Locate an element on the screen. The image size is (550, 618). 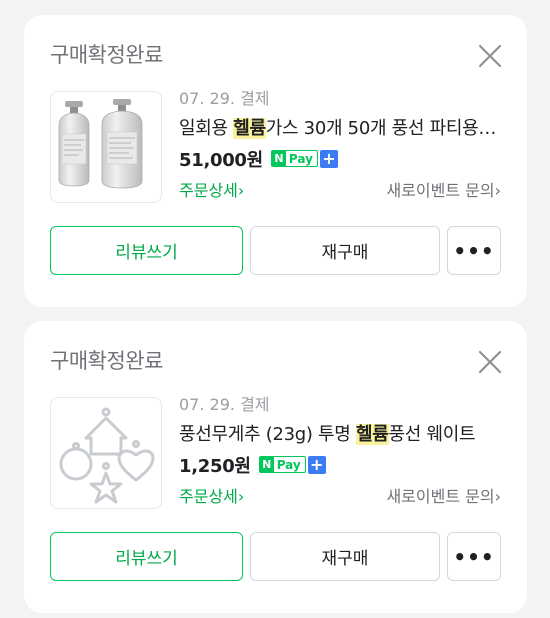
product-price: 51,000원 is located at coordinates (221, 160).